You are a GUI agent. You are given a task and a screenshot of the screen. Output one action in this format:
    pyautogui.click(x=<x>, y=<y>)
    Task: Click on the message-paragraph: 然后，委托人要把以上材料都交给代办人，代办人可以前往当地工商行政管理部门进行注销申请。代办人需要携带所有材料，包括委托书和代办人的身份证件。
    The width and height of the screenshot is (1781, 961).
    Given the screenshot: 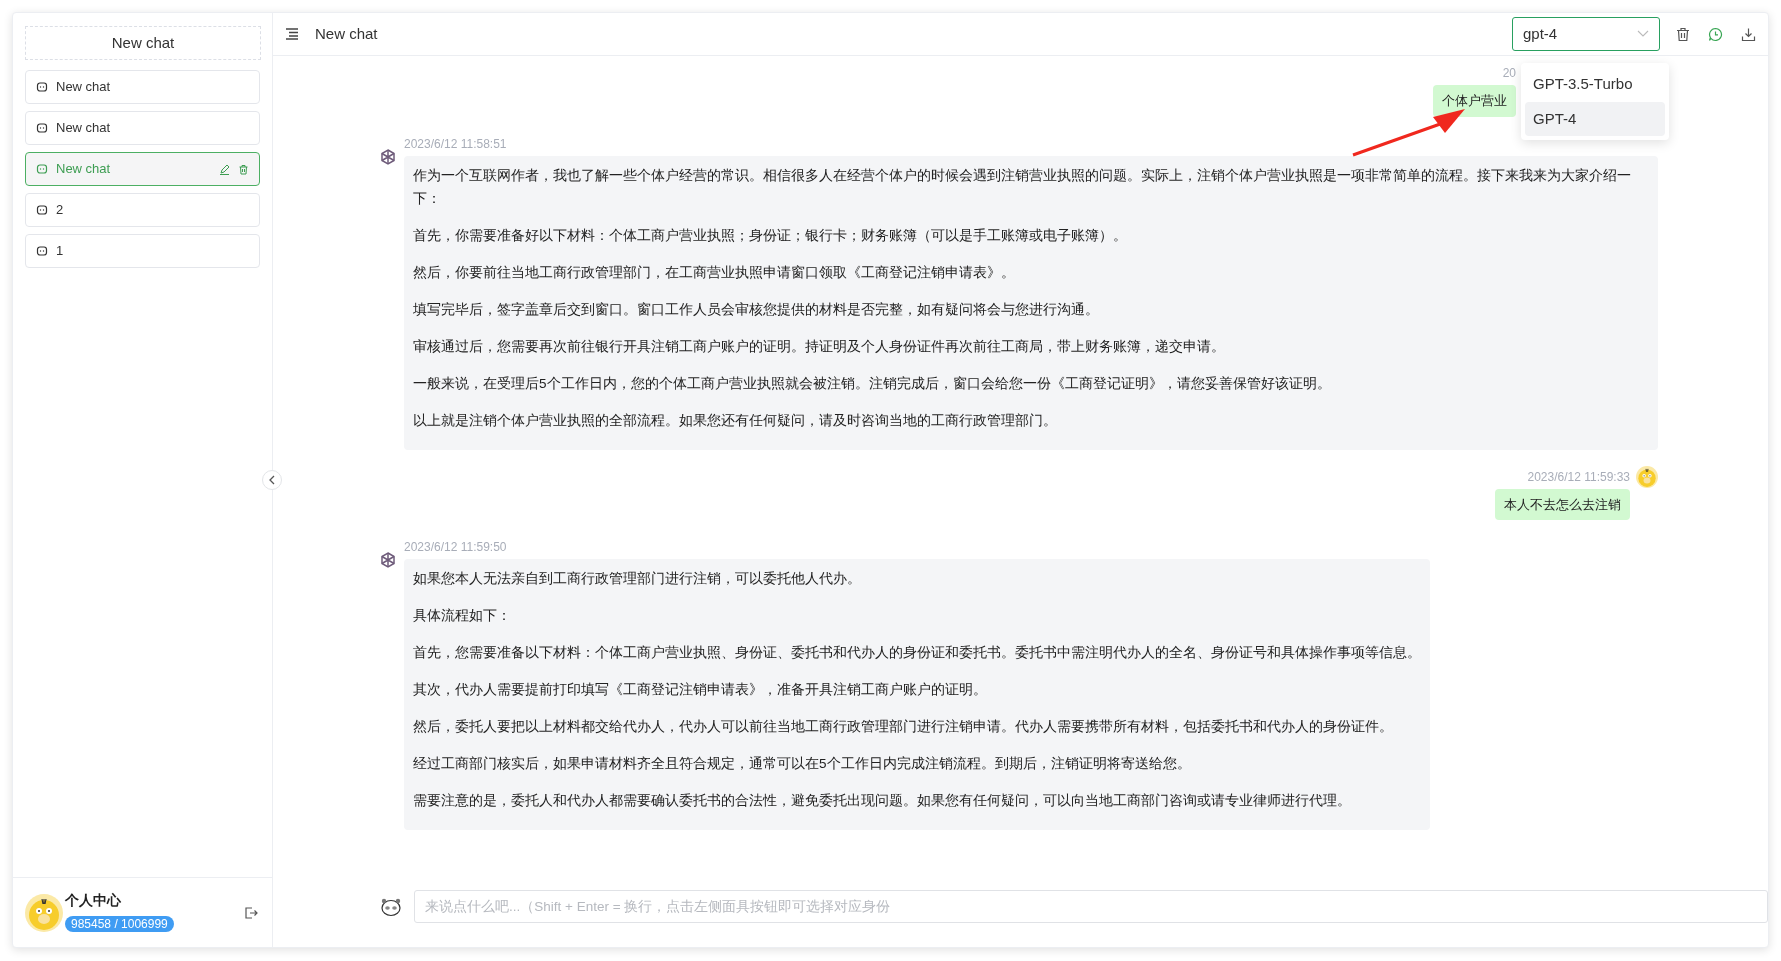 What is the action you would take?
    pyautogui.click(x=903, y=727)
    